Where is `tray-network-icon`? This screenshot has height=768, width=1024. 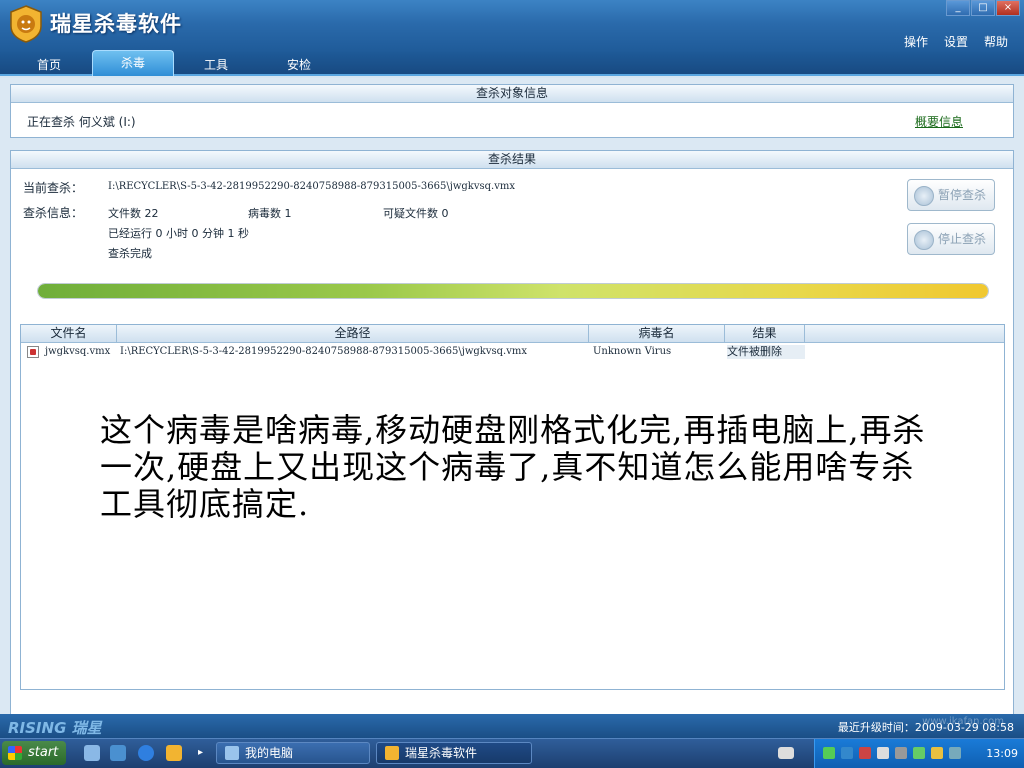
tray-network-icon is located at coordinates (847, 753).